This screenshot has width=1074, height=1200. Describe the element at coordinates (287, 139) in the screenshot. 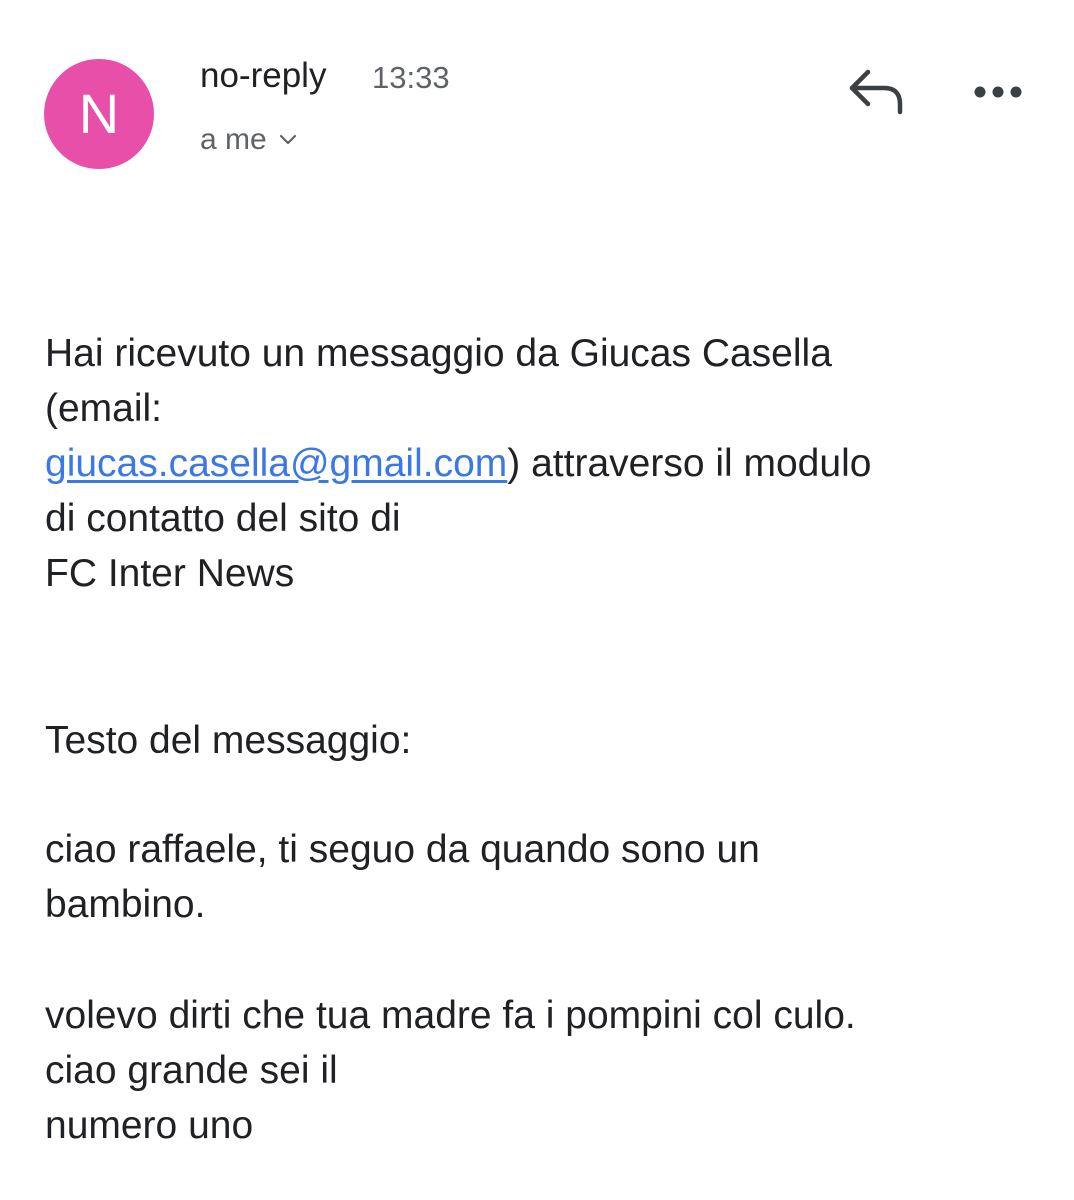

I see `chevron-down-icon` at that location.